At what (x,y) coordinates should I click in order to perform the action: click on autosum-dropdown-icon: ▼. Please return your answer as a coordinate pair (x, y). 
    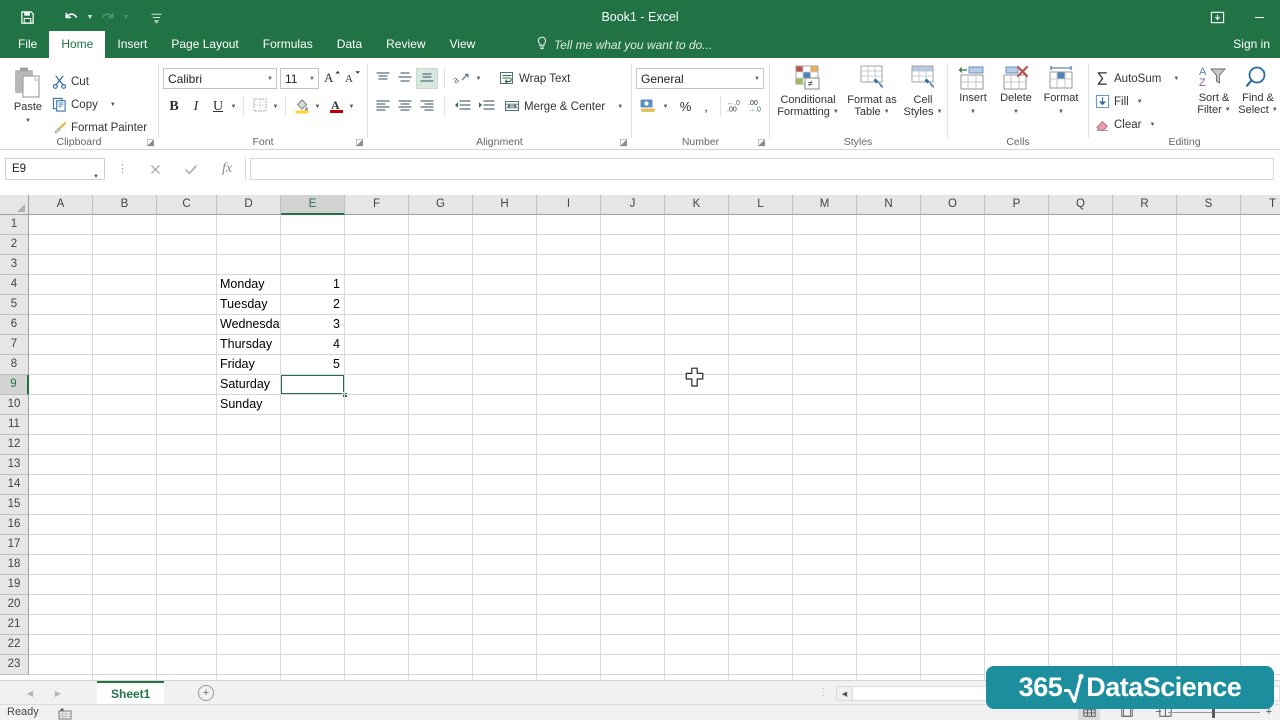
    Looking at the image, I should click on (1176, 79).